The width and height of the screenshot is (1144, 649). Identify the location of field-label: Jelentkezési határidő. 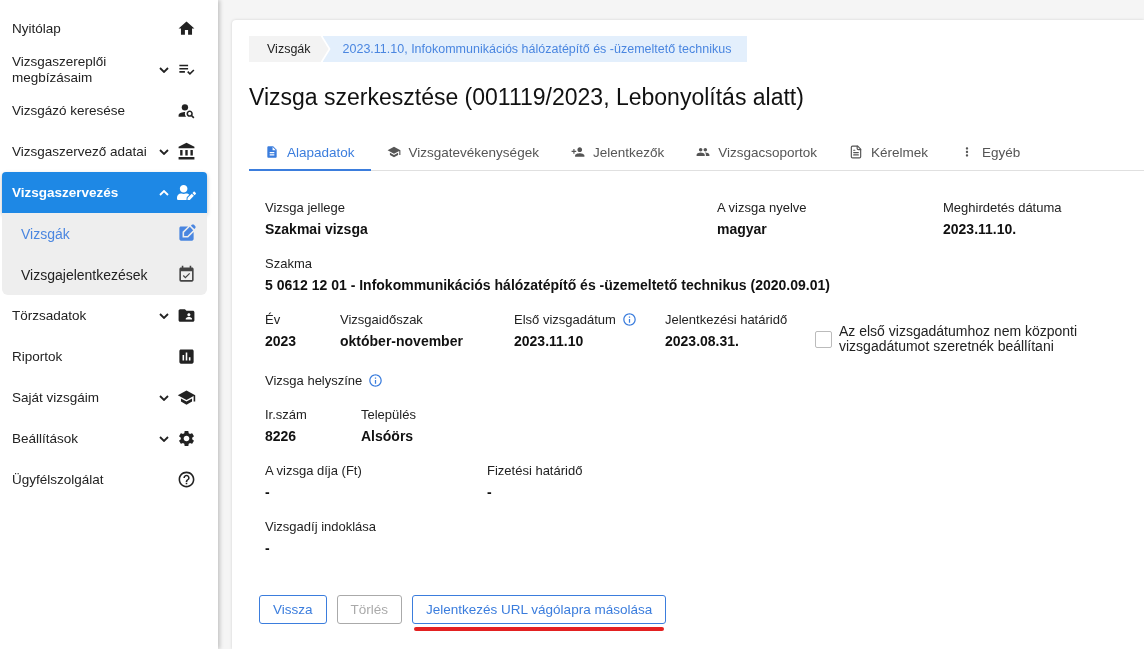
(726, 319).